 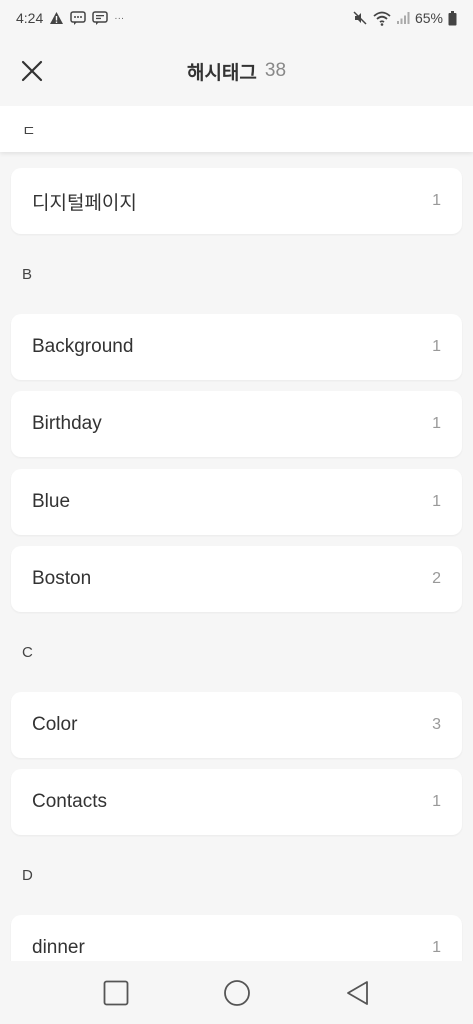 I want to click on circle-icon, so click(x=237, y=992).